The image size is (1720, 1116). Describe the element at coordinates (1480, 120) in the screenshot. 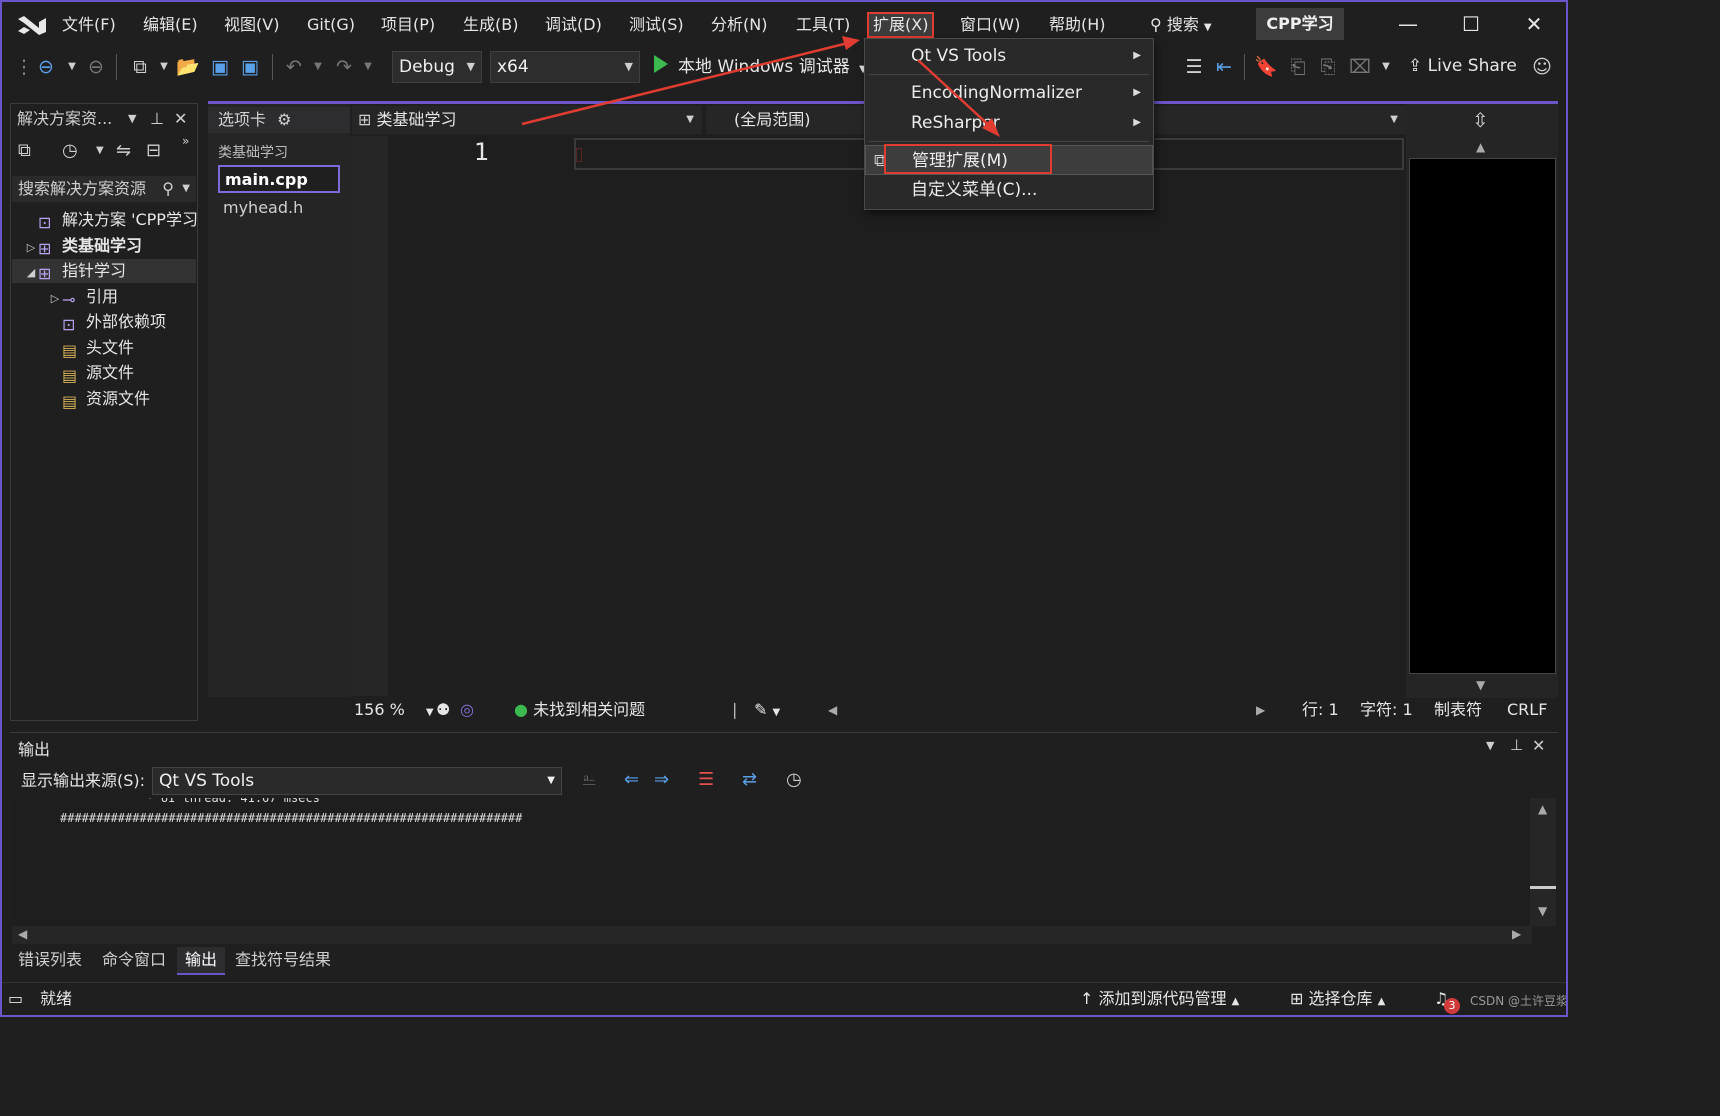

I see `split-editor-icon: ⇳` at that location.